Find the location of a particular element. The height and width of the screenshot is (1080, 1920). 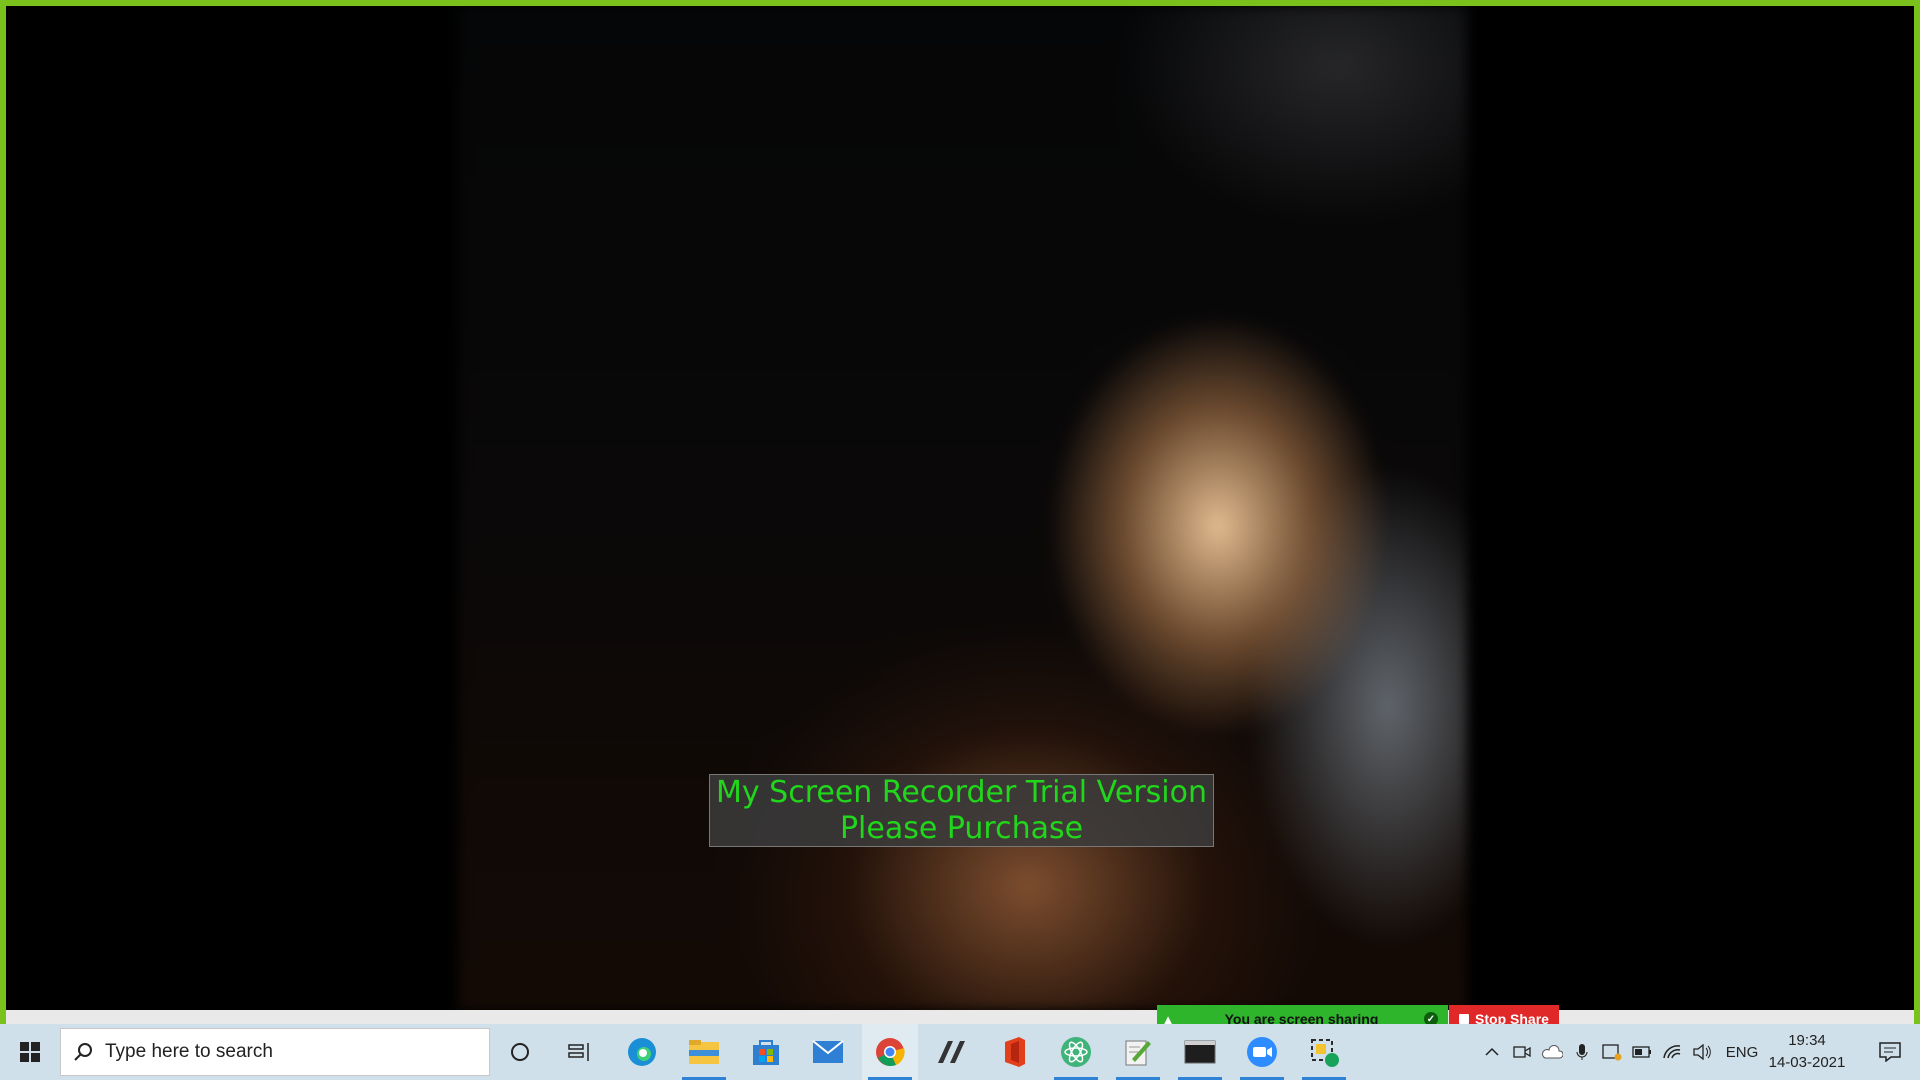

wifi-icon is located at coordinates (1672, 1052).